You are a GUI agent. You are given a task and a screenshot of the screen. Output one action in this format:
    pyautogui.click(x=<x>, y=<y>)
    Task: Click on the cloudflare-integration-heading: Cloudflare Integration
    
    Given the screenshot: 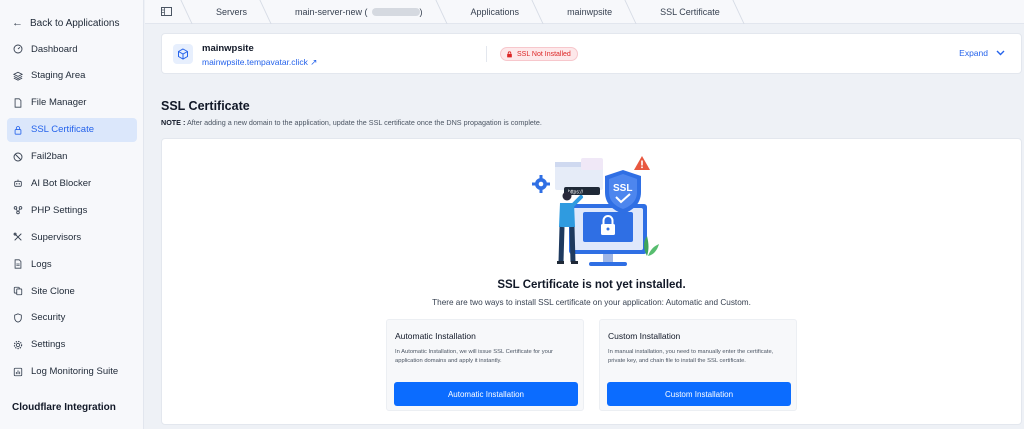 What is the action you would take?
    pyautogui.click(x=64, y=407)
    